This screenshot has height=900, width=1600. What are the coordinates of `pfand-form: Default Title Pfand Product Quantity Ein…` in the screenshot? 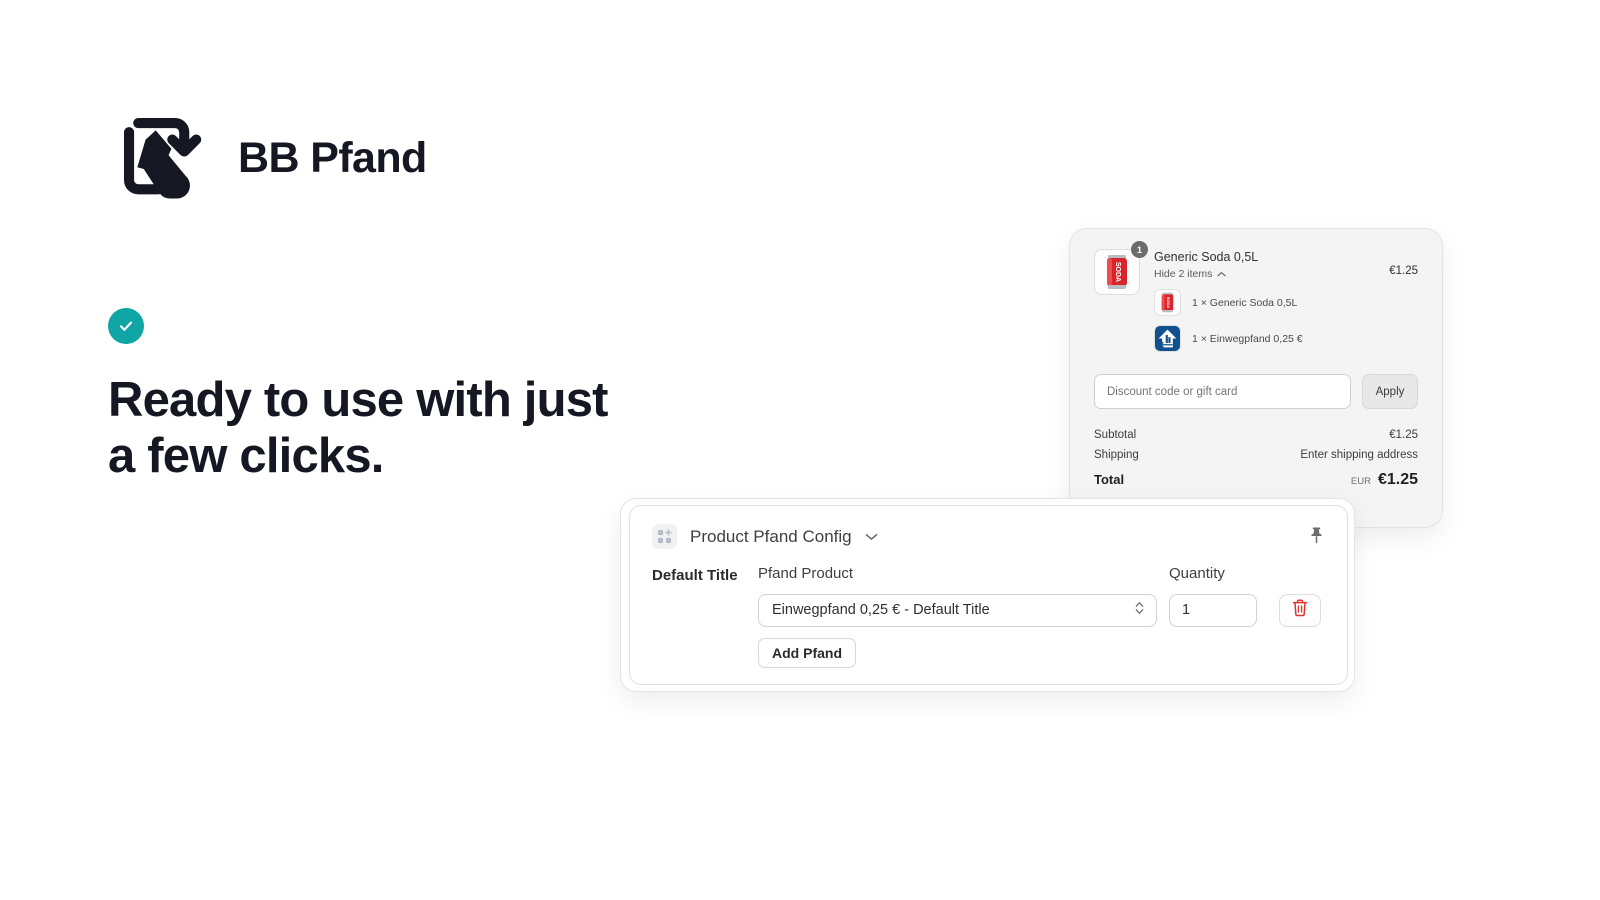 It's located at (988, 616).